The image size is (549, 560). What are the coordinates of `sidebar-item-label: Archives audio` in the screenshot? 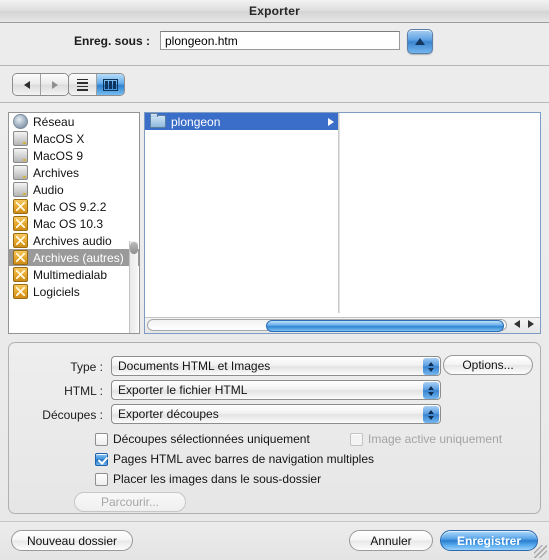 It's located at (72, 240).